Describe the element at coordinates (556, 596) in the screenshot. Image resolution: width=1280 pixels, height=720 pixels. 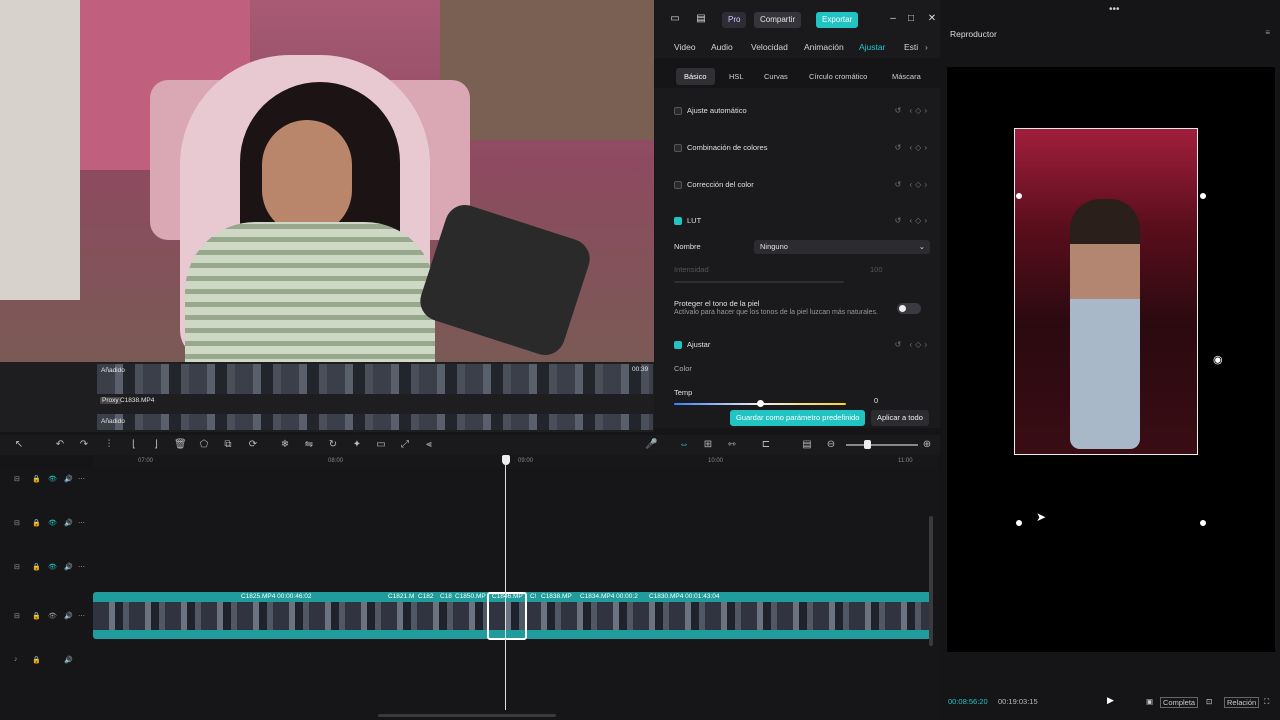
I see `clip-label: C1838.MP` at that location.